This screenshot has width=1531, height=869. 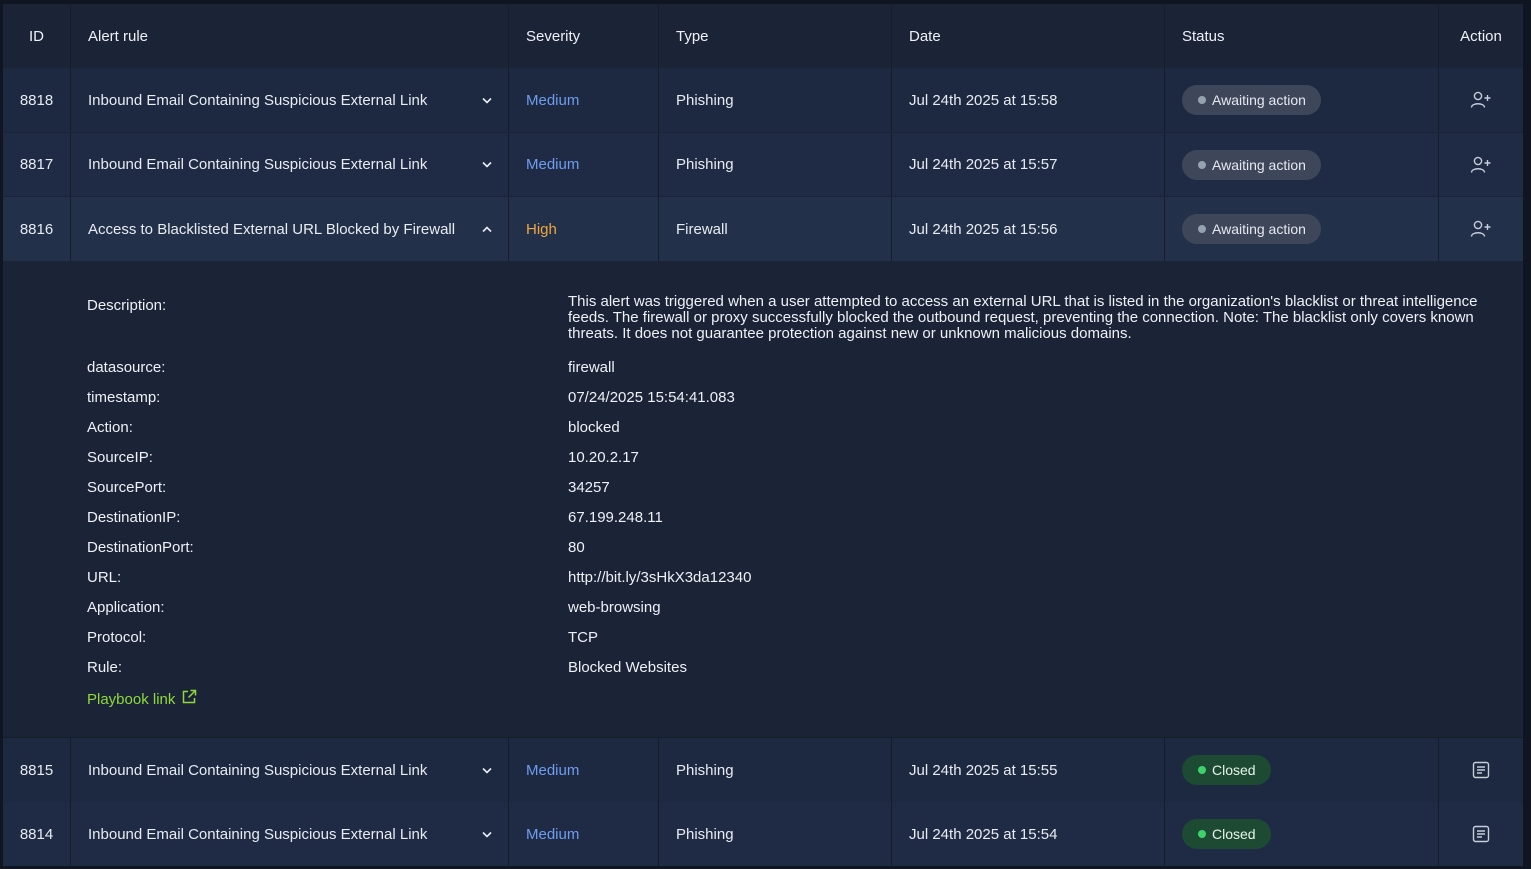 I want to click on detail-value: 10.20.2.17, so click(x=603, y=457).